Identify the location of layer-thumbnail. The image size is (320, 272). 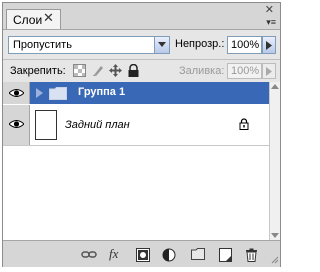
(46, 125).